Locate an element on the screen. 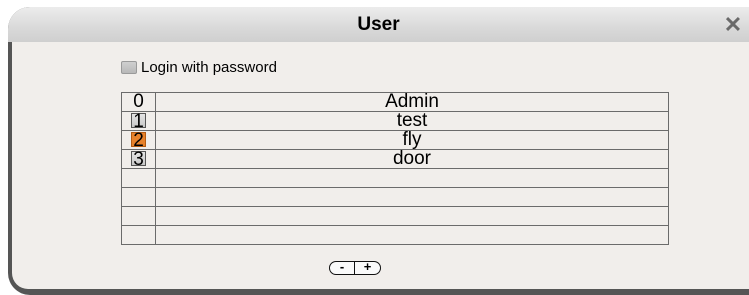  login-with-password-label: Login with password is located at coordinates (209, 67).